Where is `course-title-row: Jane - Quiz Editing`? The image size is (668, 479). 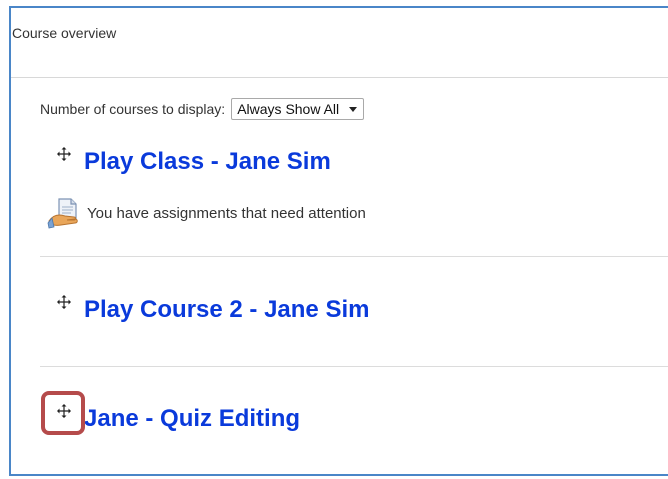
course-title-row: Jane - Quiz Editing is located at coordinates (178, 418).